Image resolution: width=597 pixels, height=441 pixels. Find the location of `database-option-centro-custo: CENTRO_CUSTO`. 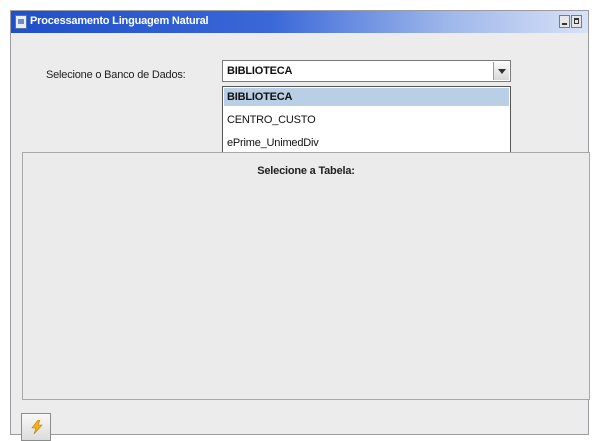

database-option-centro-custo: CENTRO_CUSTO is located at coordinates (366, 120).